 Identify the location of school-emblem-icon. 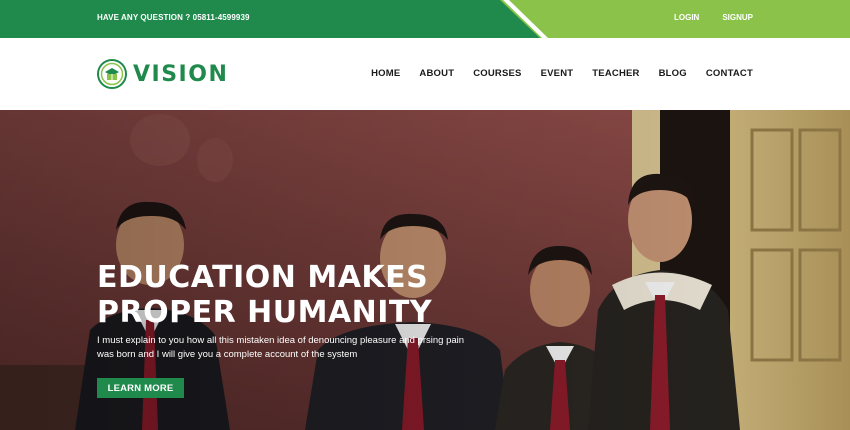
(112, 74).